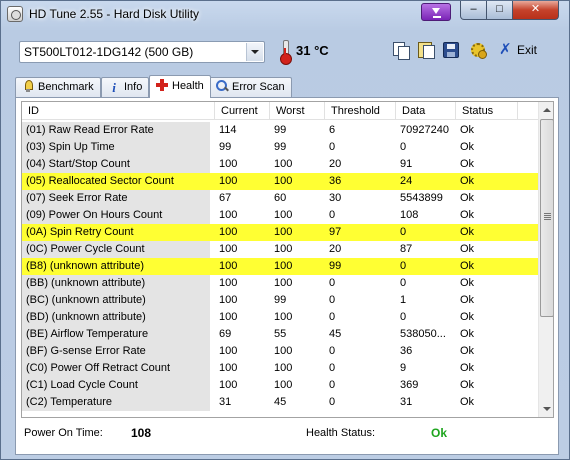  I want to click on col-header-worst: Worst, so click(297, 111).